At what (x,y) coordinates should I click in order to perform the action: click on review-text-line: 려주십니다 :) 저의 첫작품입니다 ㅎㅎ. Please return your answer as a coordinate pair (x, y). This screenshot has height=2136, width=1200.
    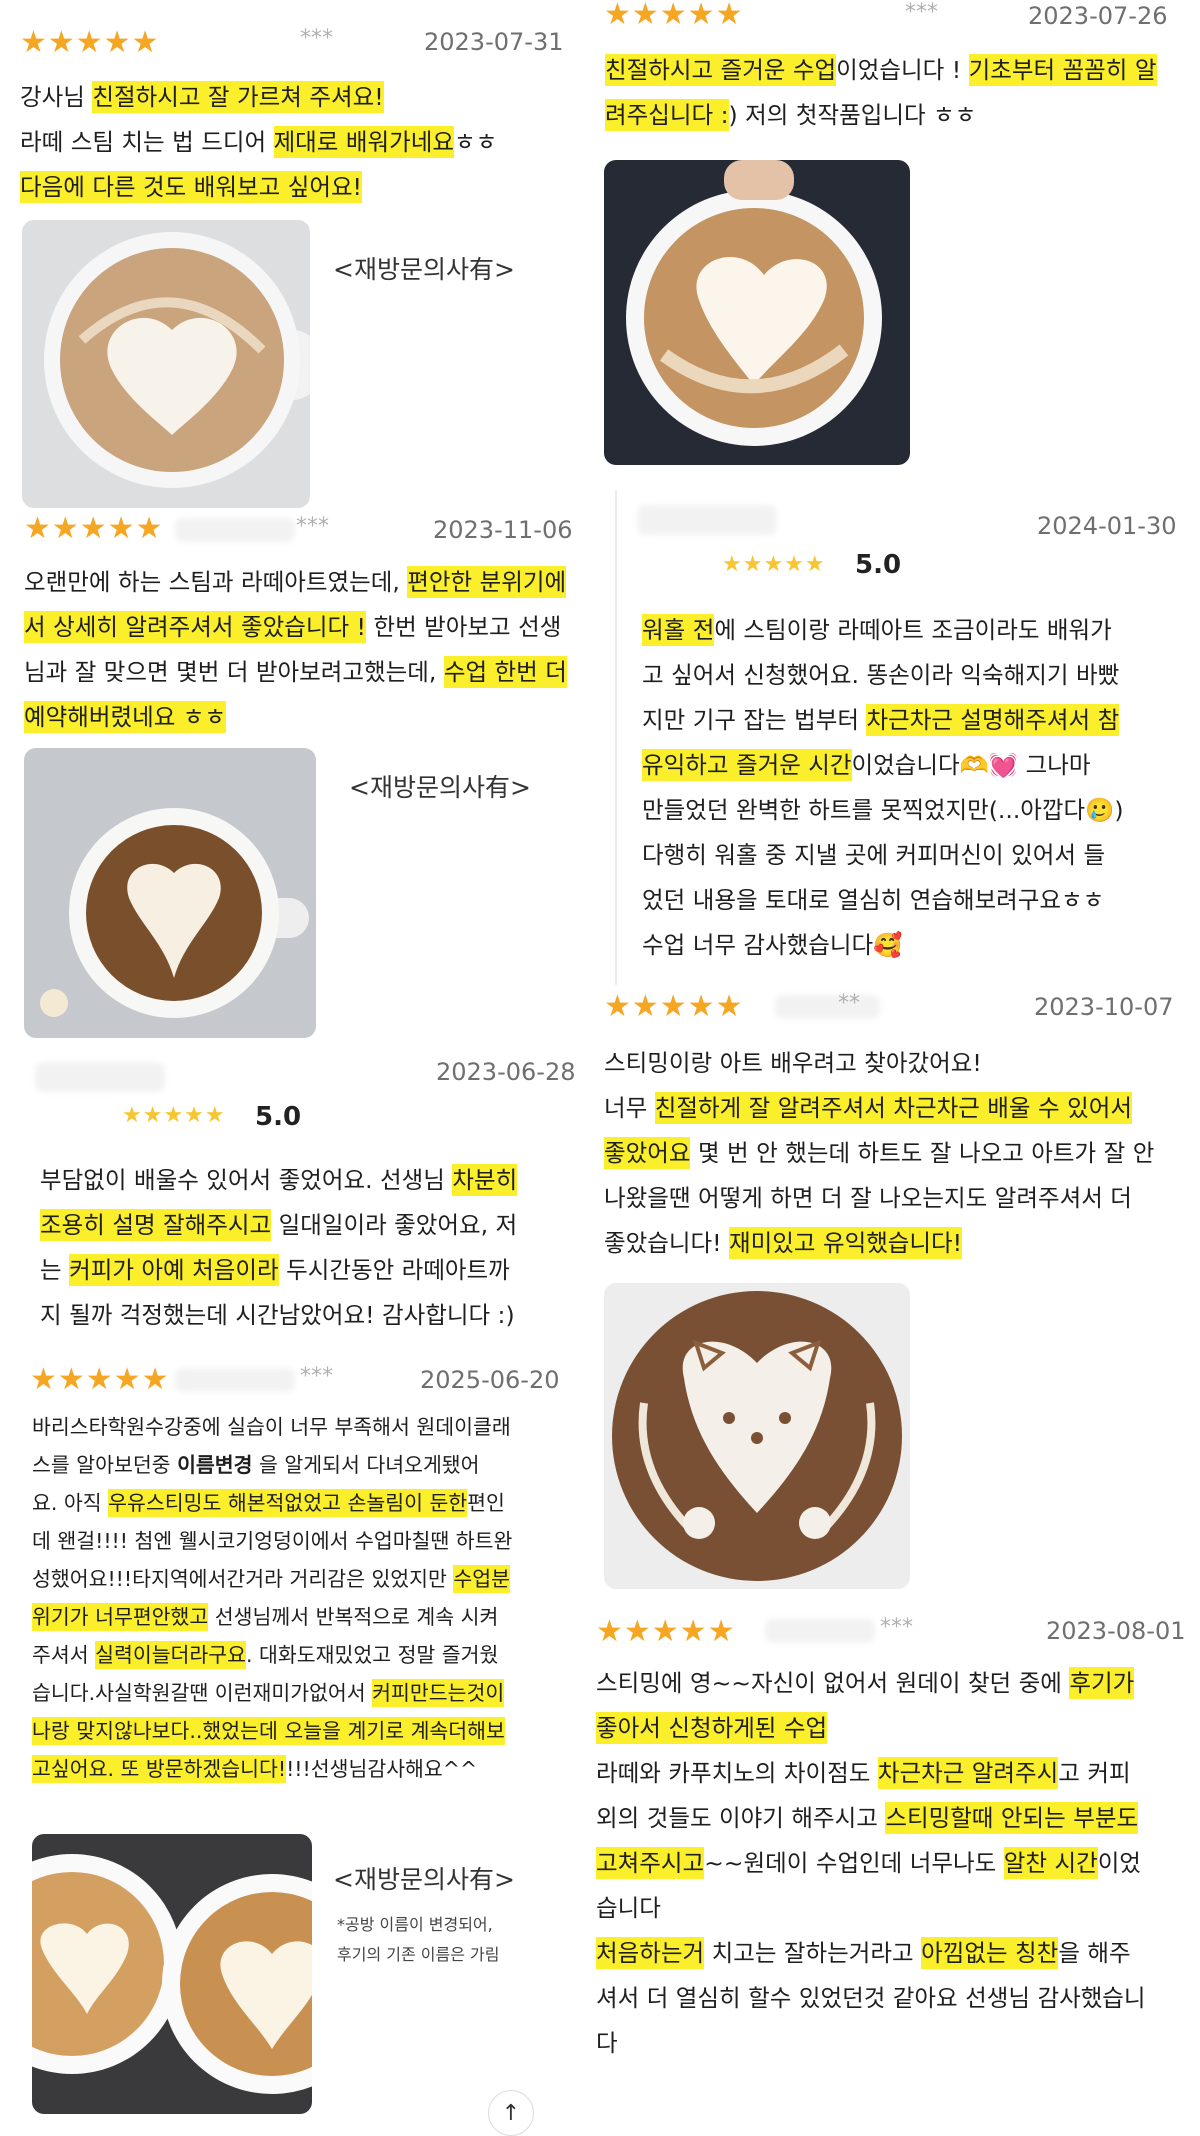
    Looking at the image, I should click on (900, 115).